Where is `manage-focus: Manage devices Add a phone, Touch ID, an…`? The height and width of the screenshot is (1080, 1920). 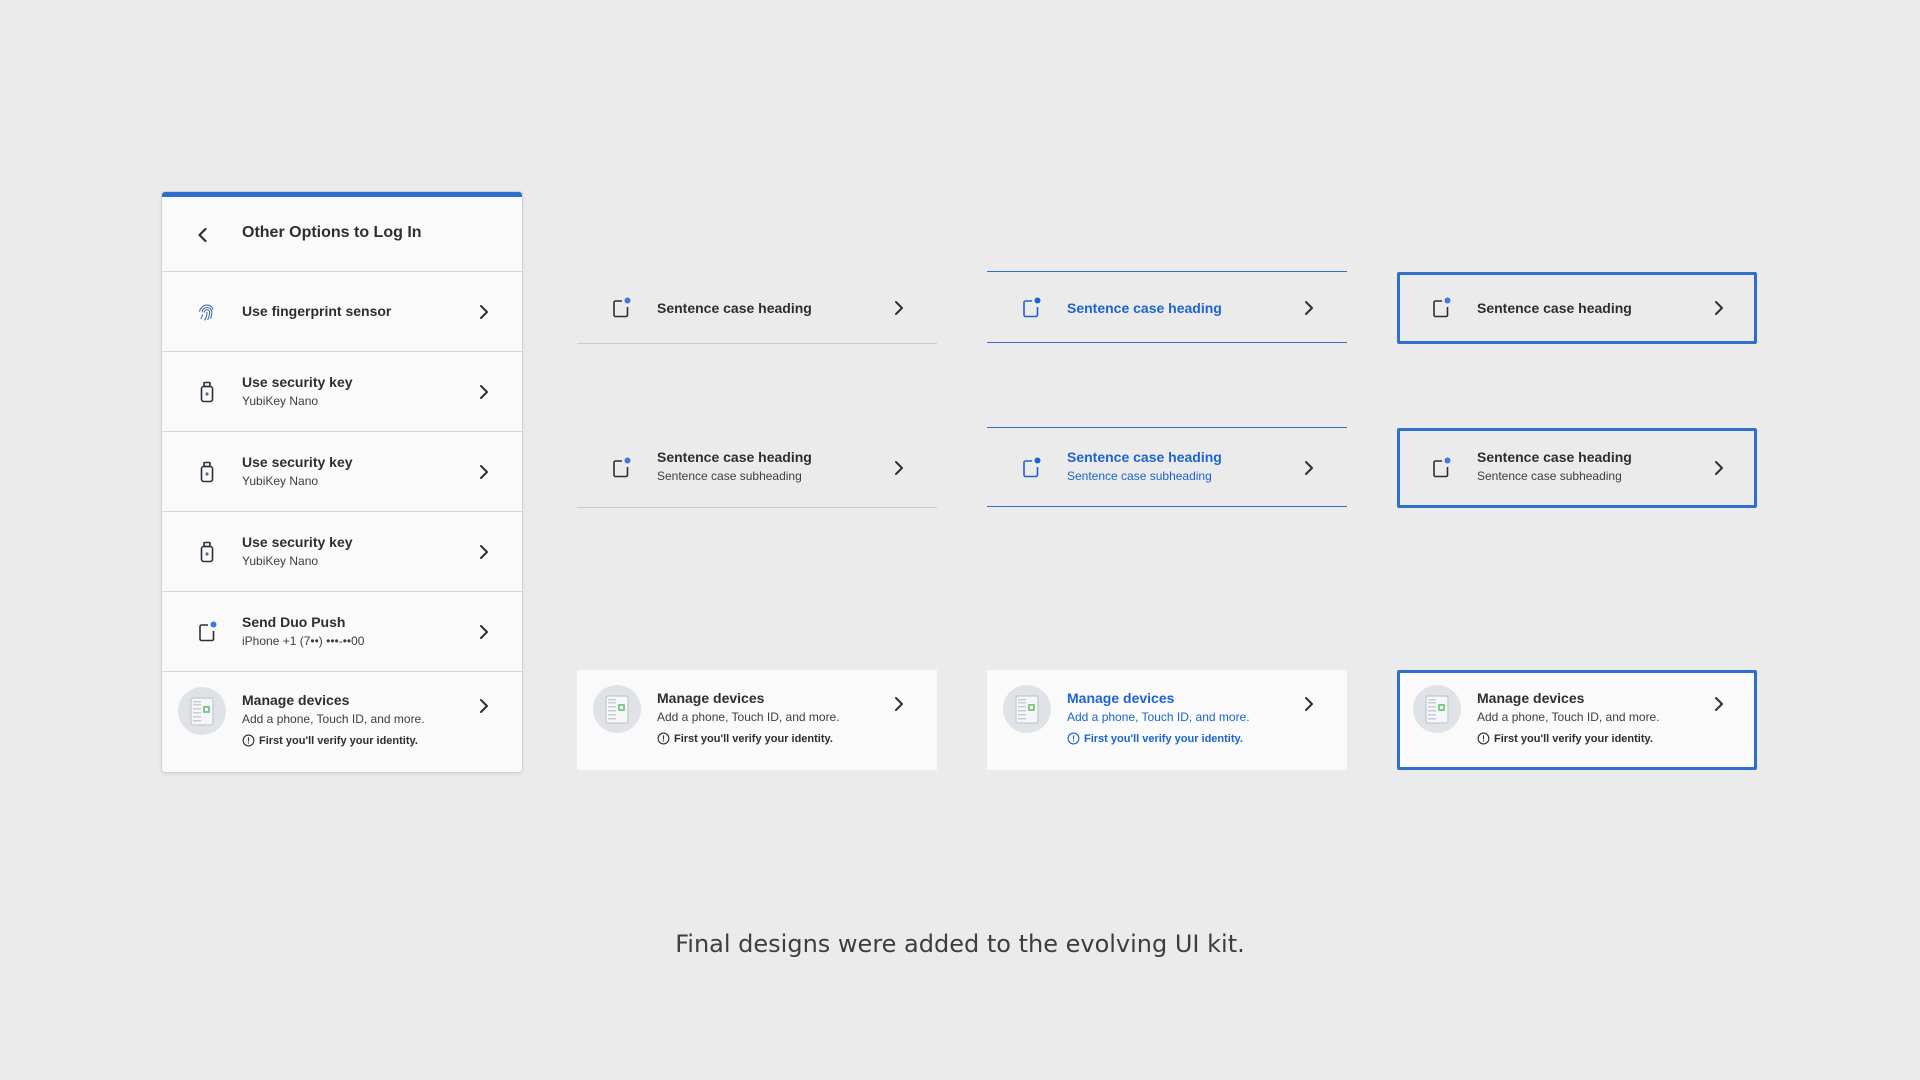 manage-focus: Manage devices Add a phone, Touch ID, an… is located at coordinates (1577, 720).